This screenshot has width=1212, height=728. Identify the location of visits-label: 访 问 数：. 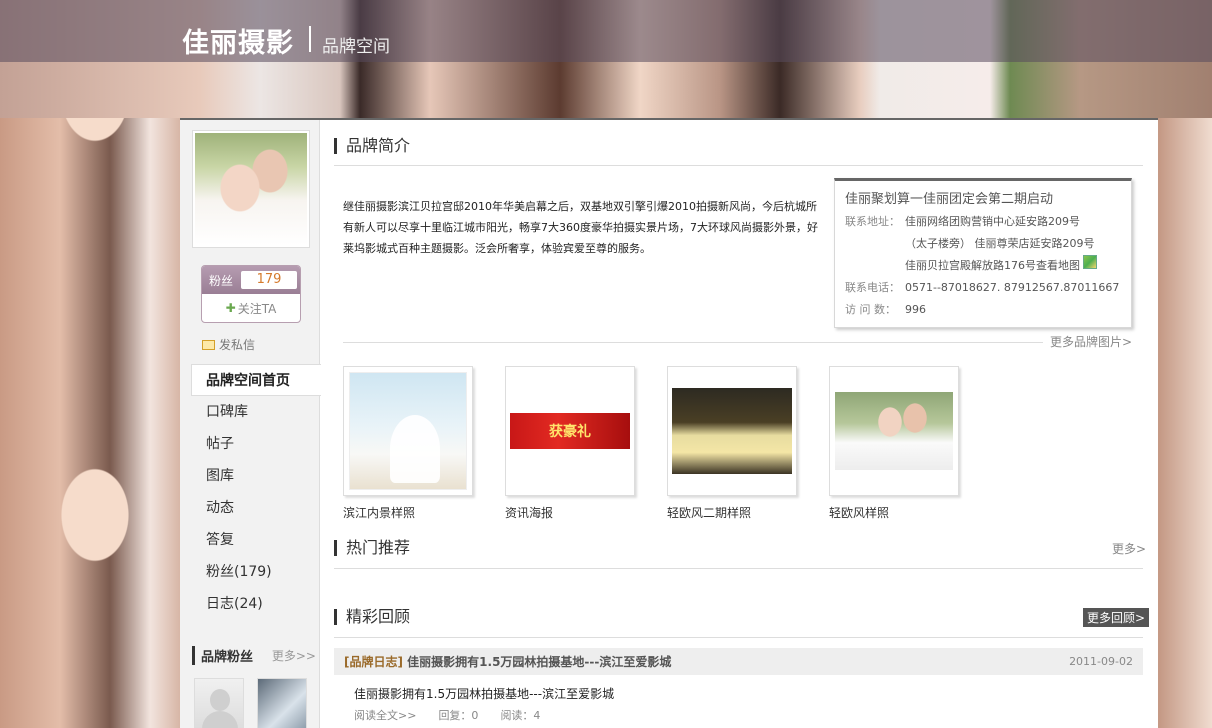
(870, 309).